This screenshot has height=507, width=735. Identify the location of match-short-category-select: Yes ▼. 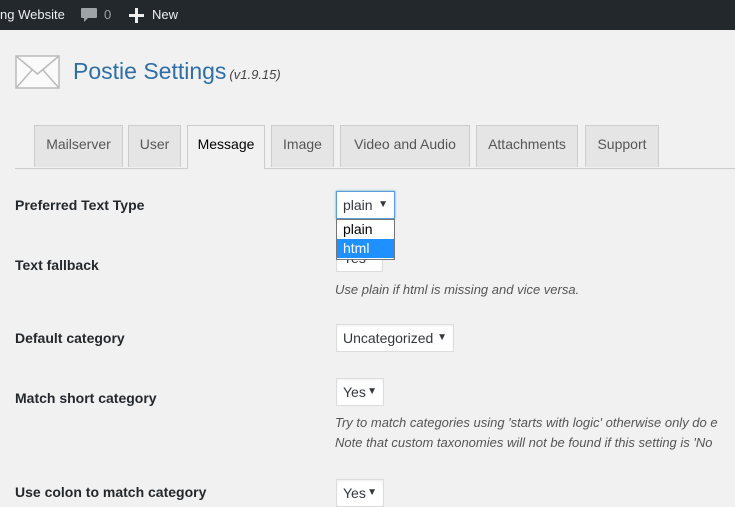
(360, 392).